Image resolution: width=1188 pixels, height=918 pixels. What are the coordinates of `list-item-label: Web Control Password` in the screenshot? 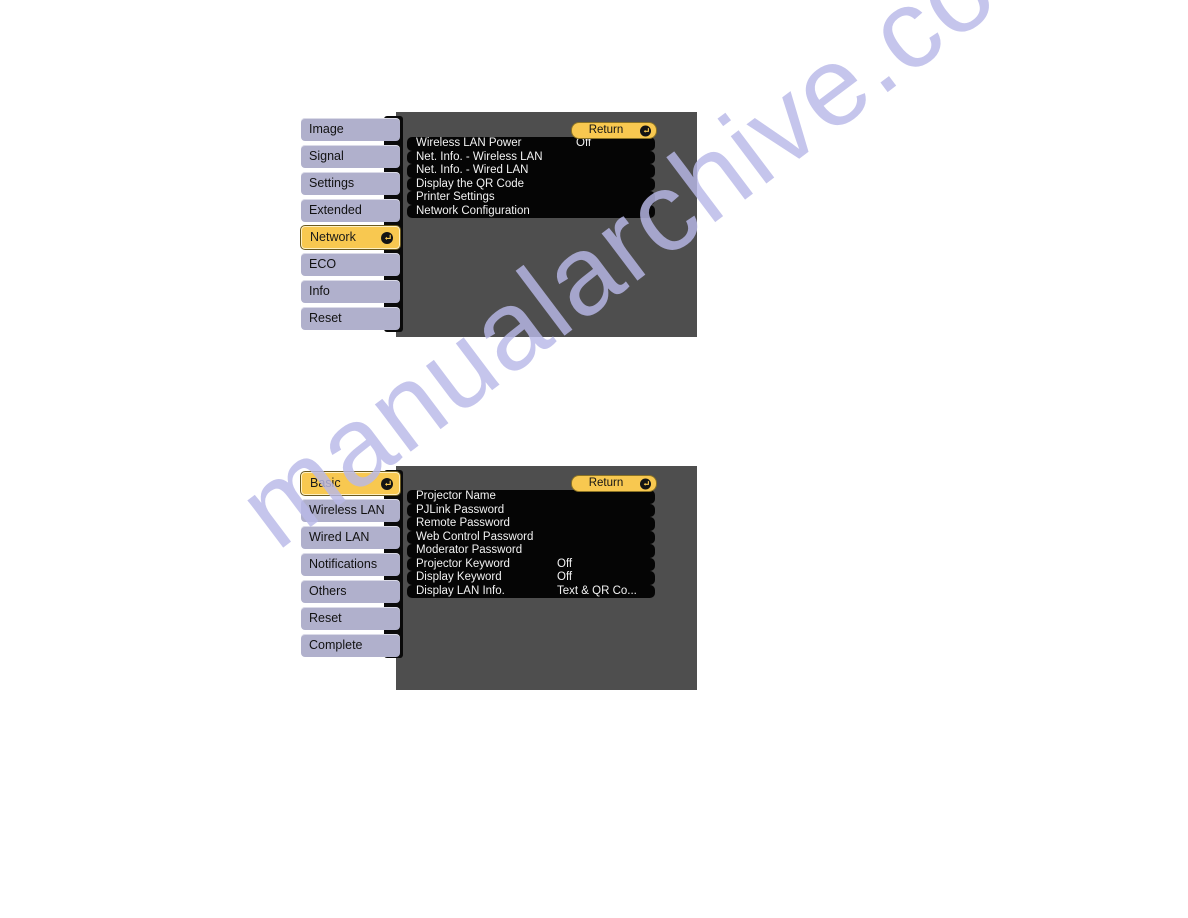 It's located at (475, 536).